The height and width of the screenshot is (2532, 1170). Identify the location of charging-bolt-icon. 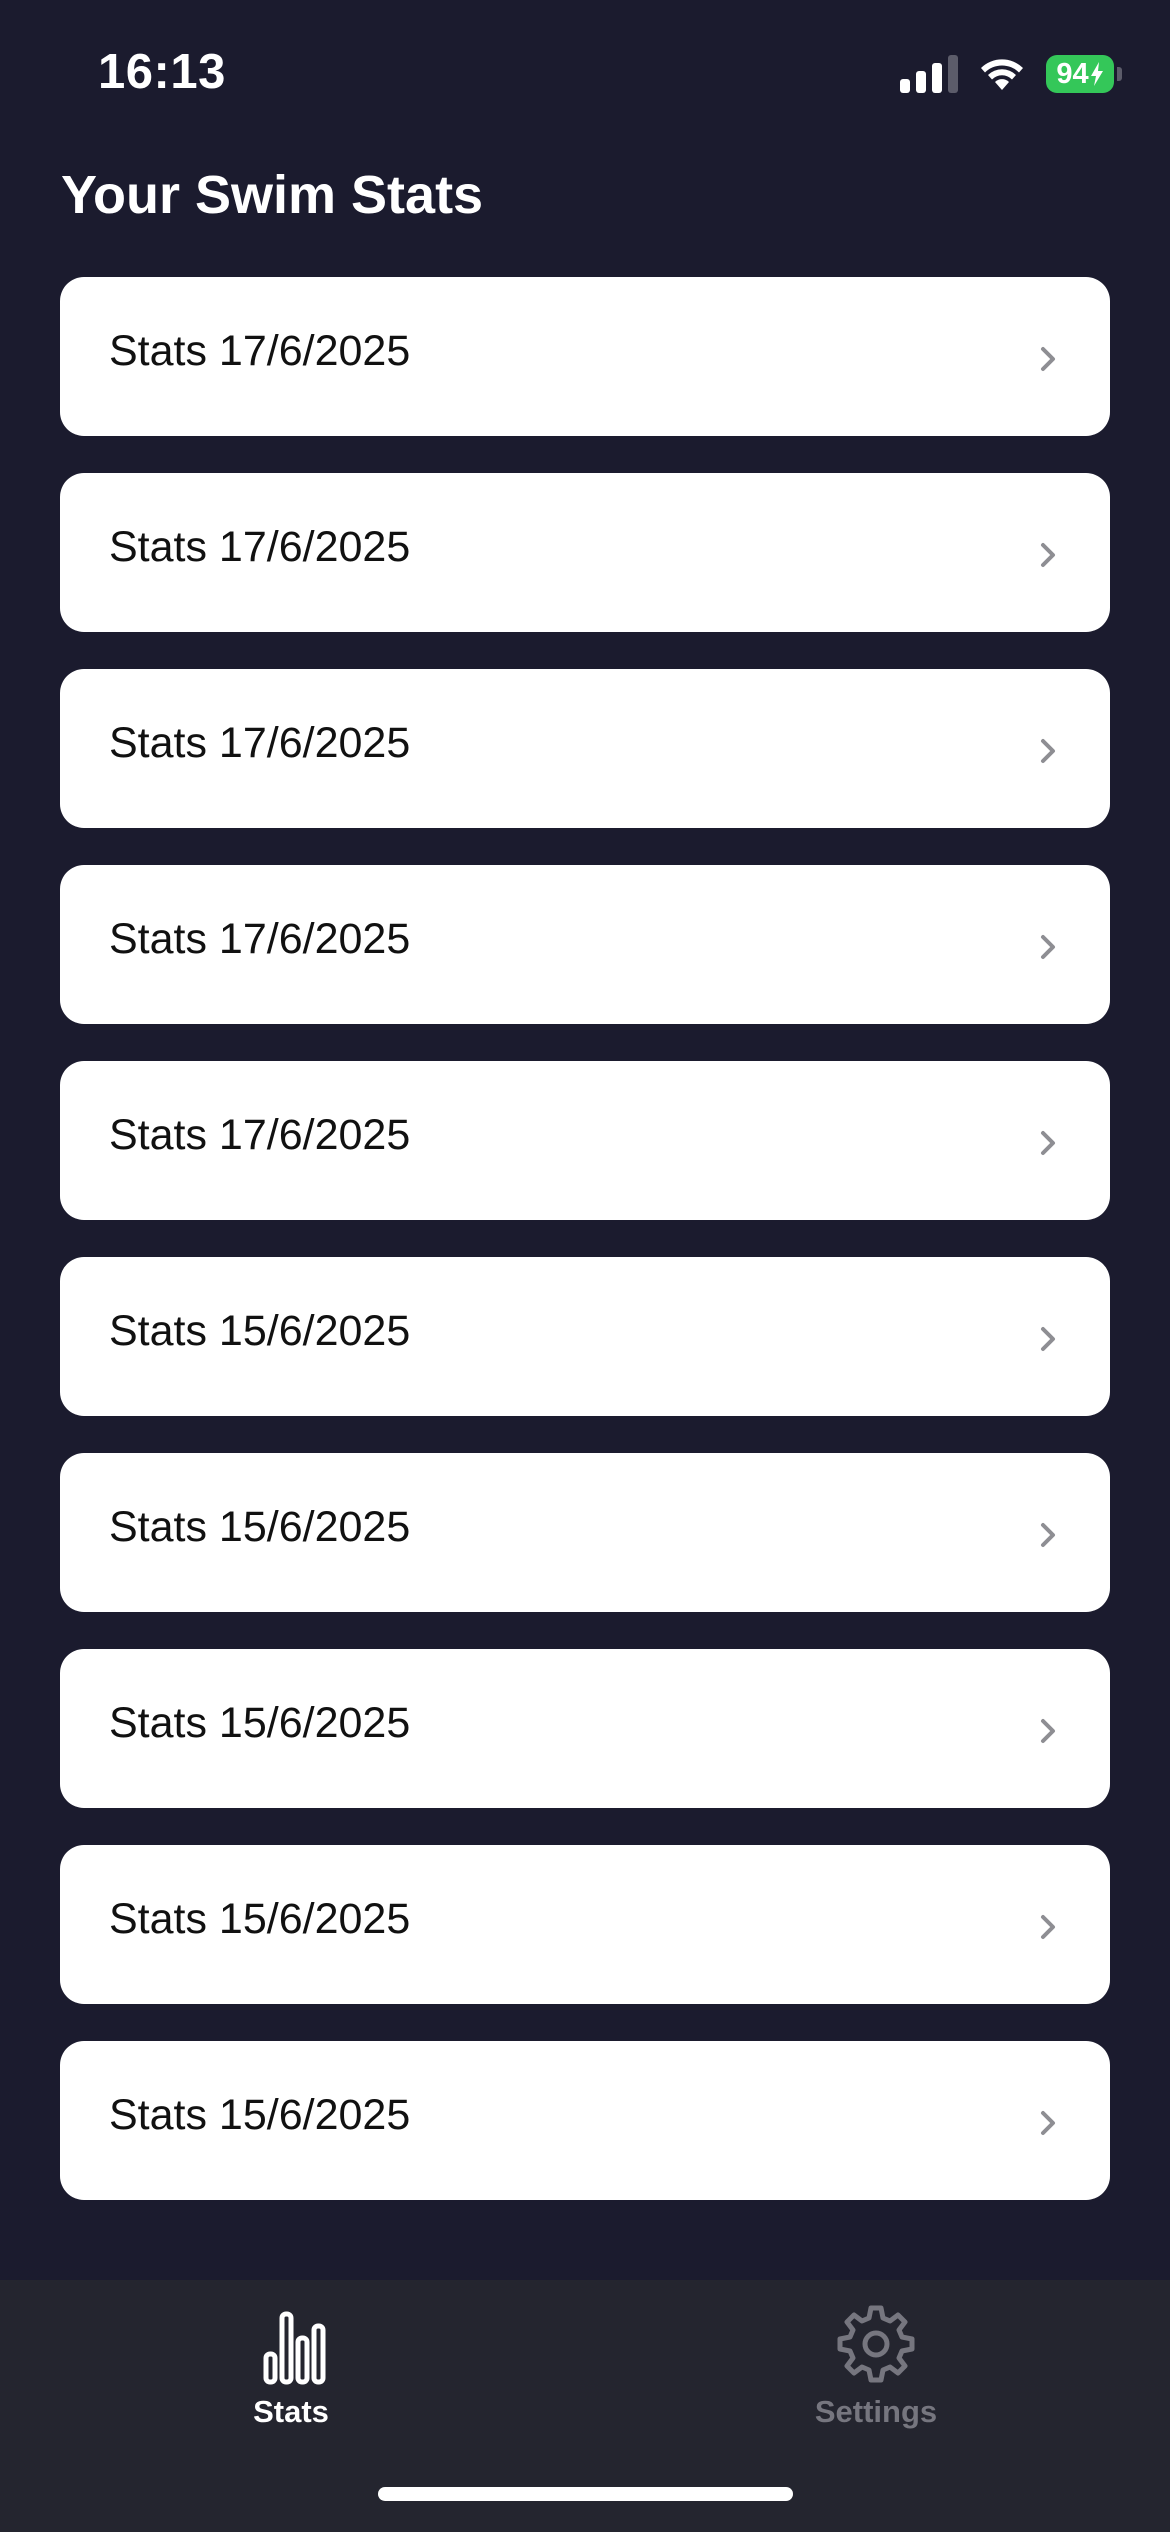
(1096, 74).